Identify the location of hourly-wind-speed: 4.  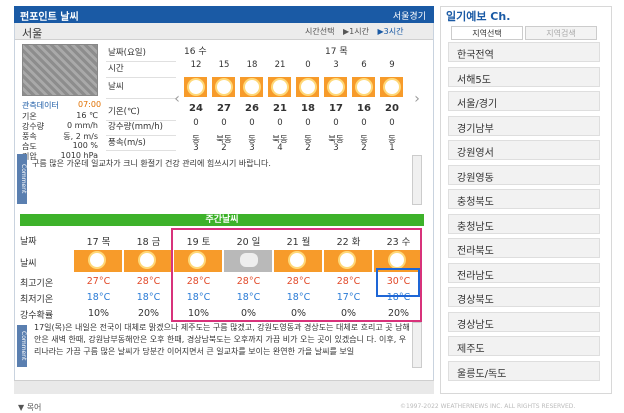
(280, 148).